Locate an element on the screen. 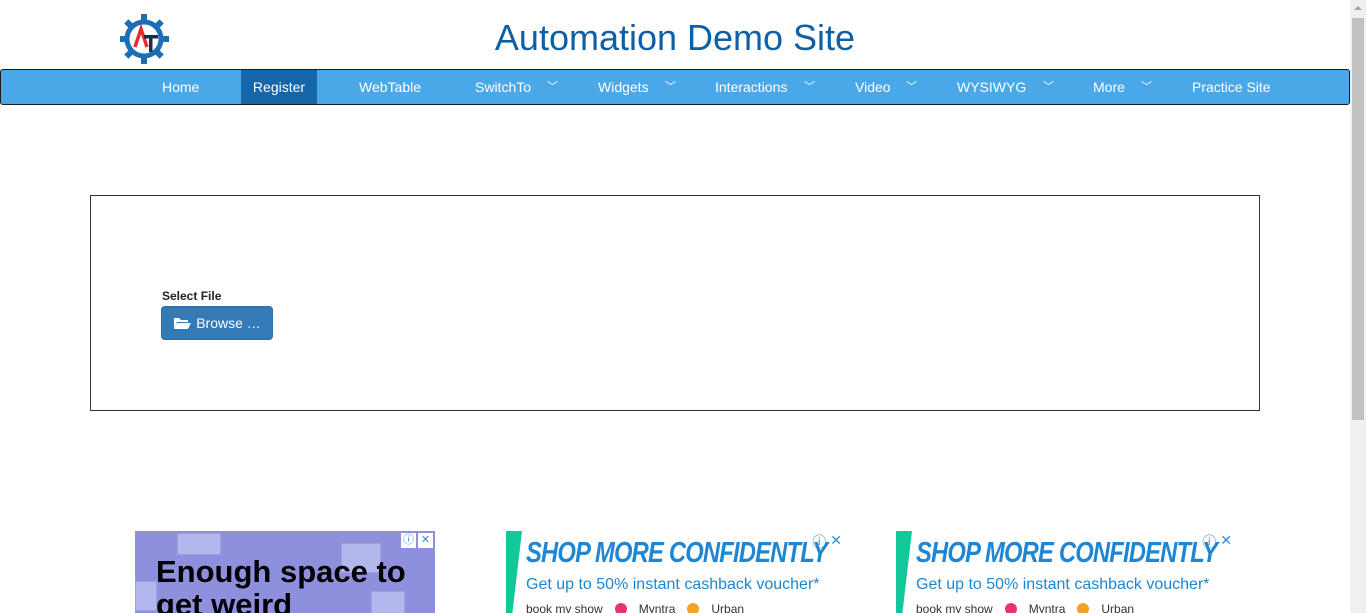 This screenshot has width=1366, height=613. nav-practice-site: Practice Site is located at coordinates (1231, 87).